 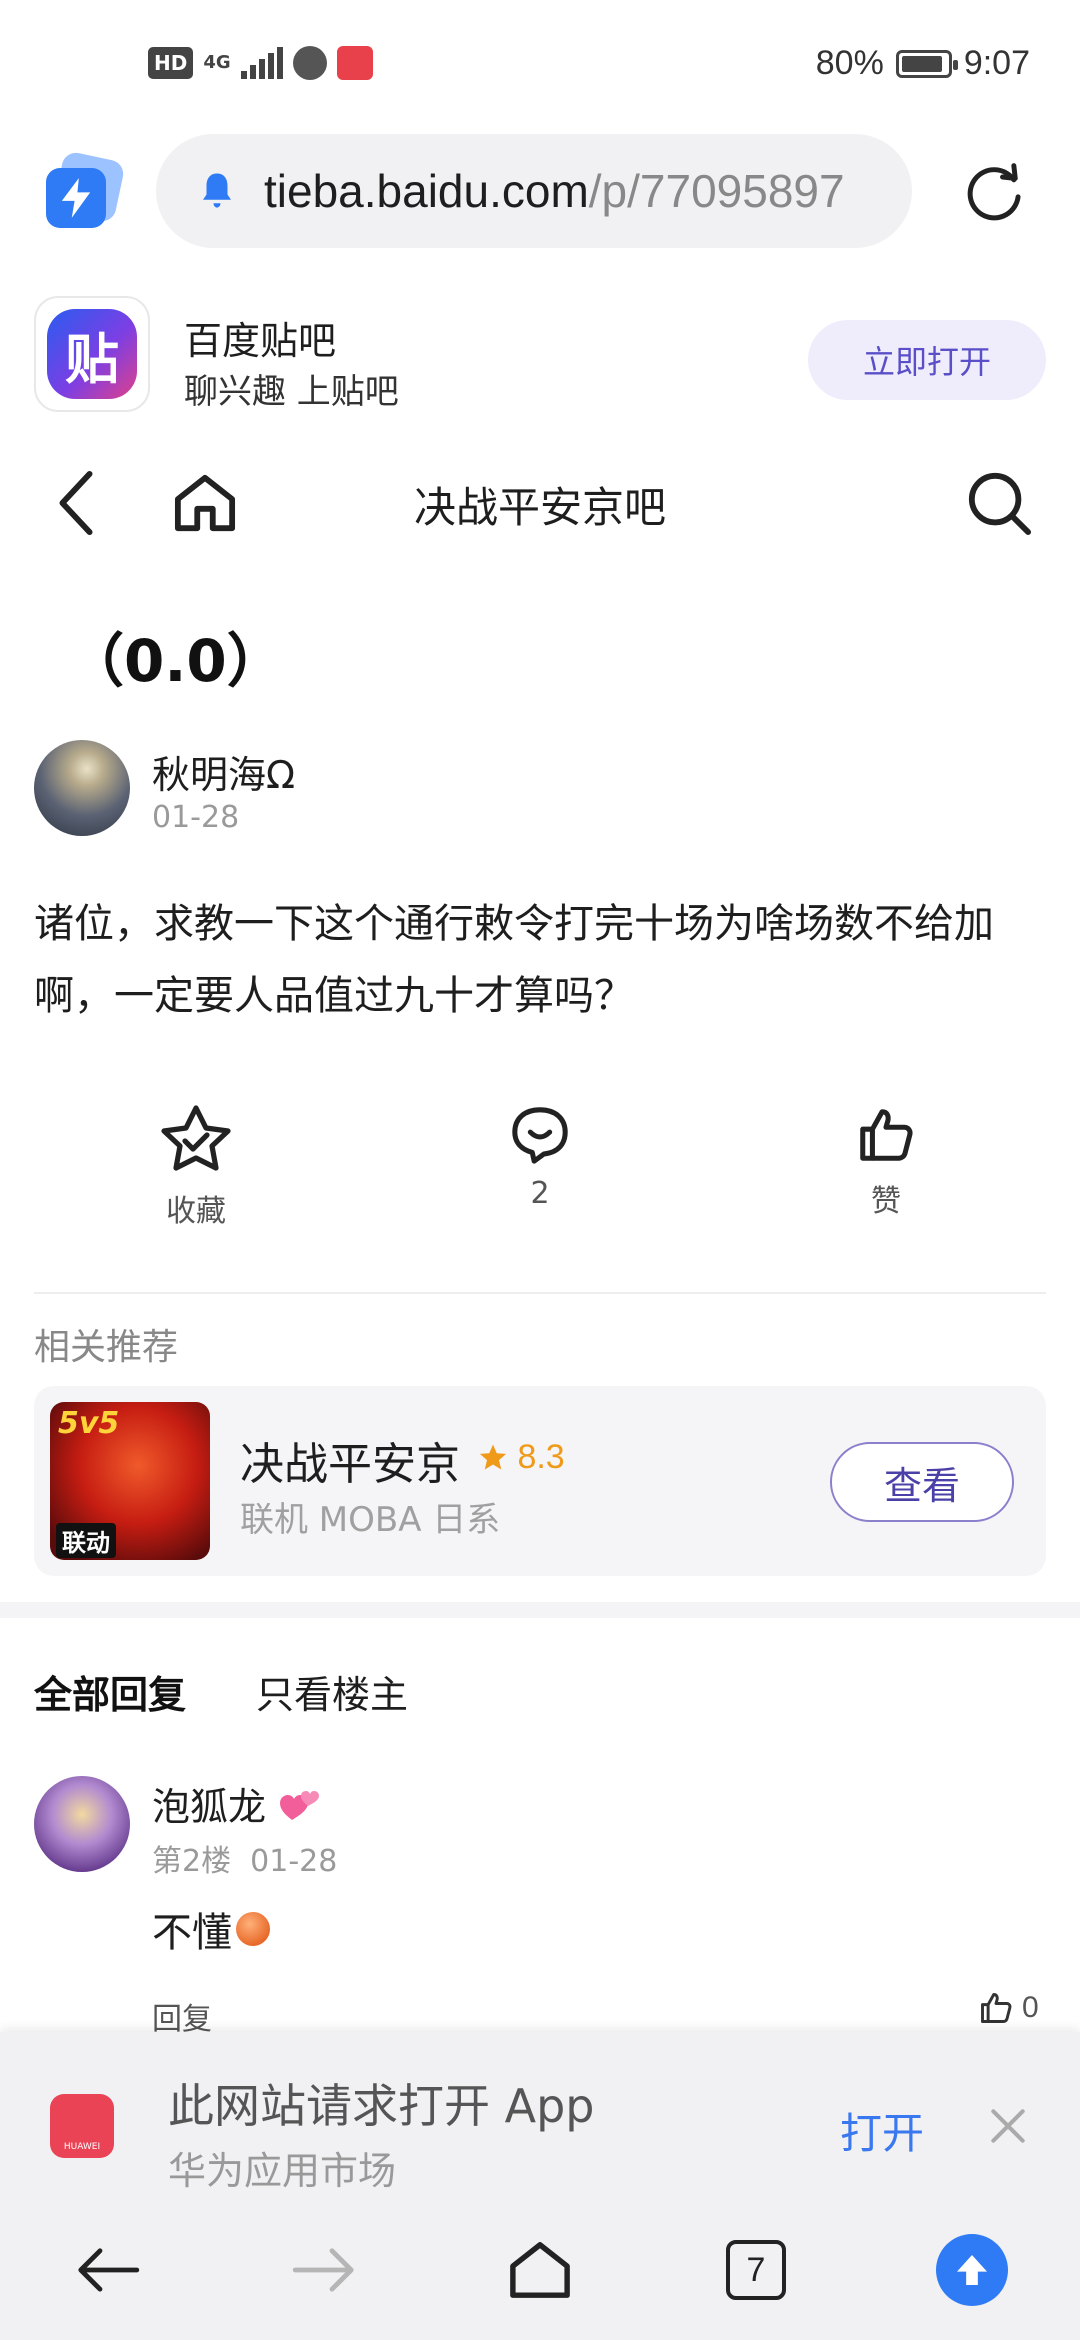 I want to click on prompt-title: 此网站请求打开 App, so click(x=381, y=2106).